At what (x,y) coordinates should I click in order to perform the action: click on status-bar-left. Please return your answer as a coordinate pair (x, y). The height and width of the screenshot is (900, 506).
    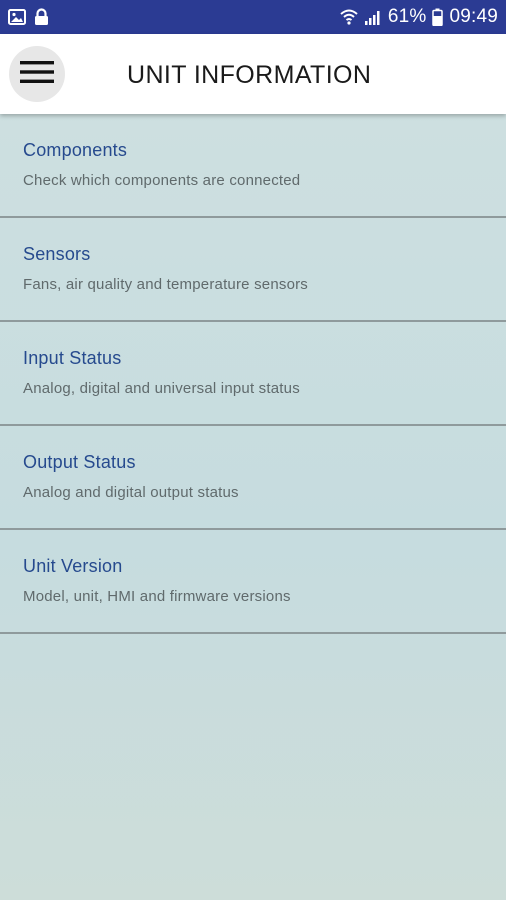
    Looking at the image, I should click on (28, 17).